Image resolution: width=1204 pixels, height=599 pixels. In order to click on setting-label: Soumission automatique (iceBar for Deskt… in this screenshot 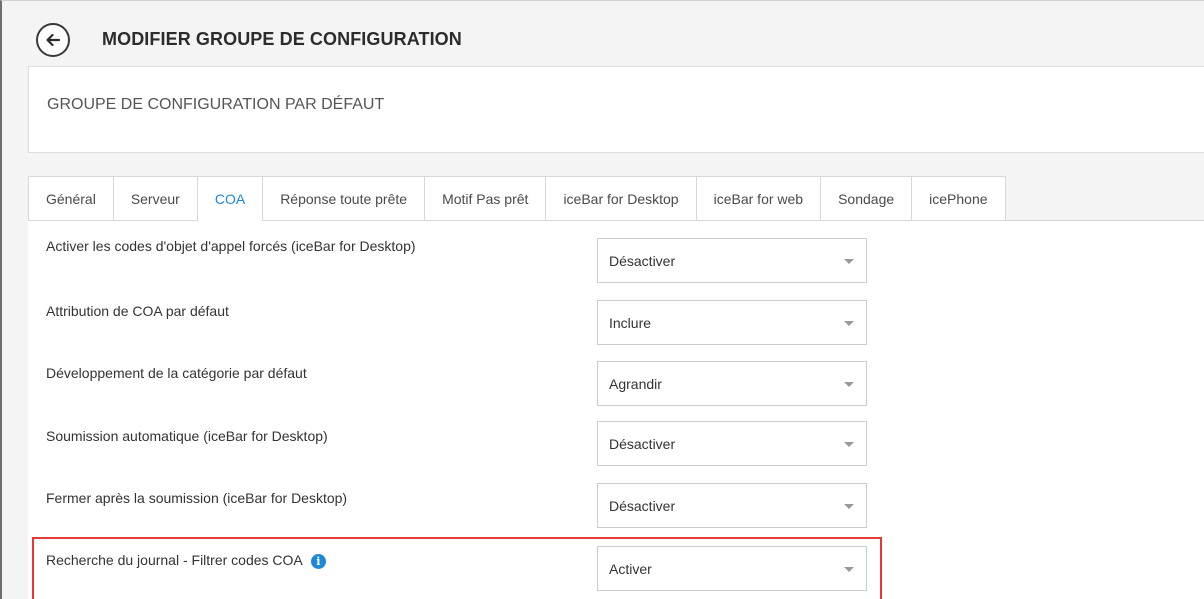, I will do `click(187, 436)`.